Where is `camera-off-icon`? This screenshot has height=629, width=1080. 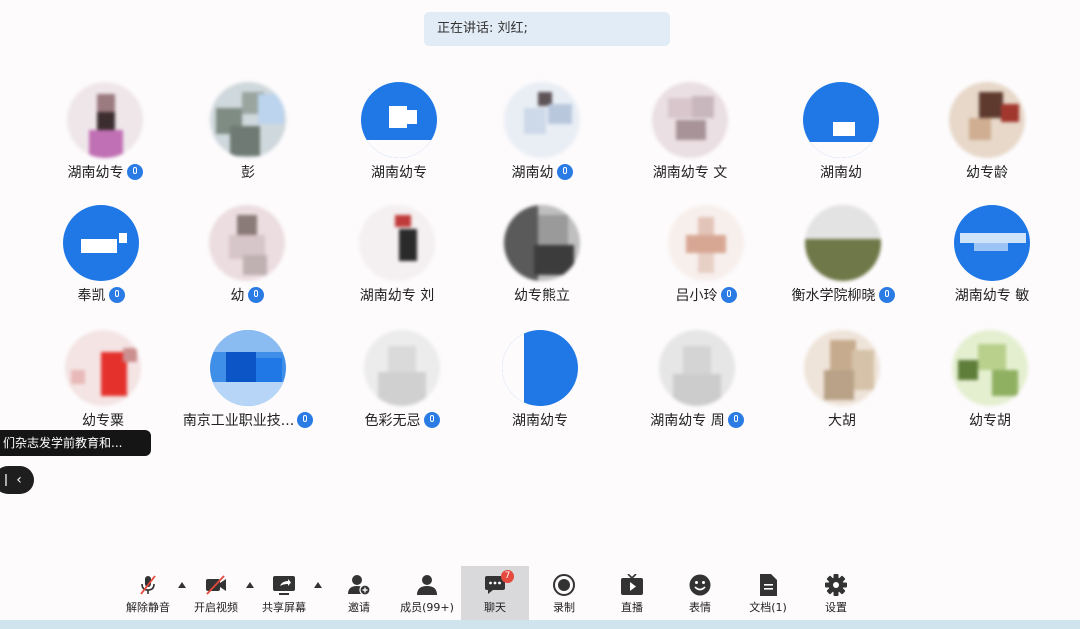 camera-off-icon is located at coordinates (216, 585).